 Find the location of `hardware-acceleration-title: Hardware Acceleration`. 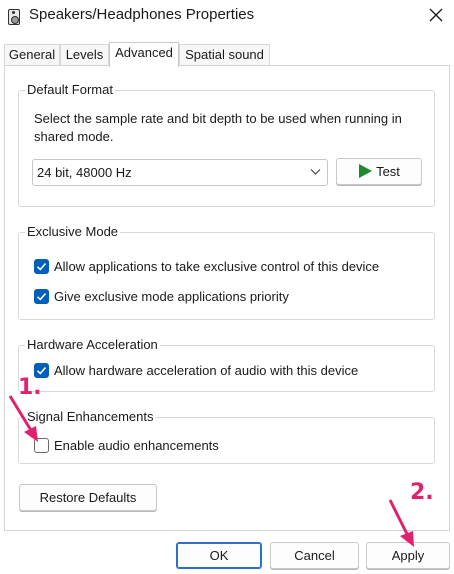

hardware-acceleration-title: Hardware Acceleration is located at coordinates (92, 345).